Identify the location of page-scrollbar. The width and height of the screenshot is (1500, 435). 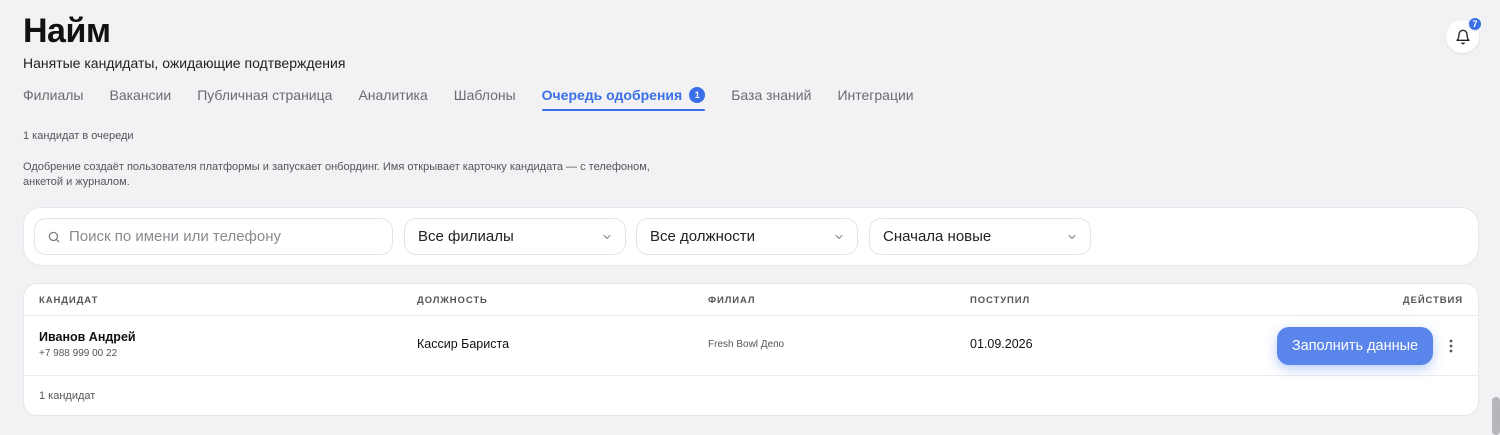
(1496, 416).